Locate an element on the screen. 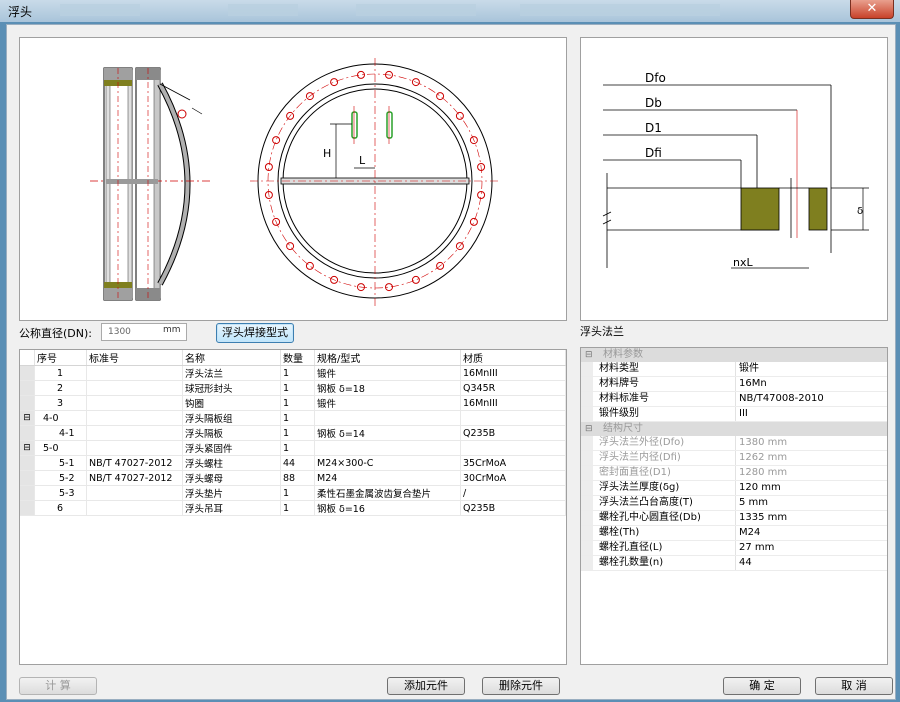 Image resolution: width=900 pixels, height=702 pixels. window-title: 浮头 is located at coordinates (20, 12).